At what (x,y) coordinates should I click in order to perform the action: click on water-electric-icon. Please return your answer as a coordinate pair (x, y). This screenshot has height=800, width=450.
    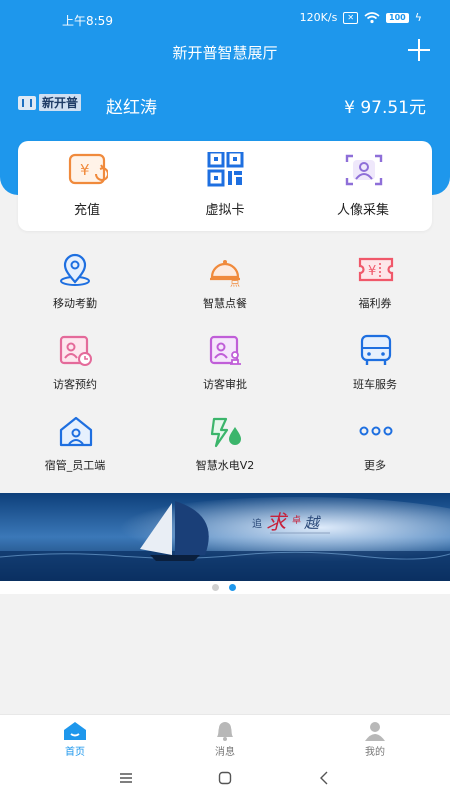
    Looking at the image, I should click on (225, 432).